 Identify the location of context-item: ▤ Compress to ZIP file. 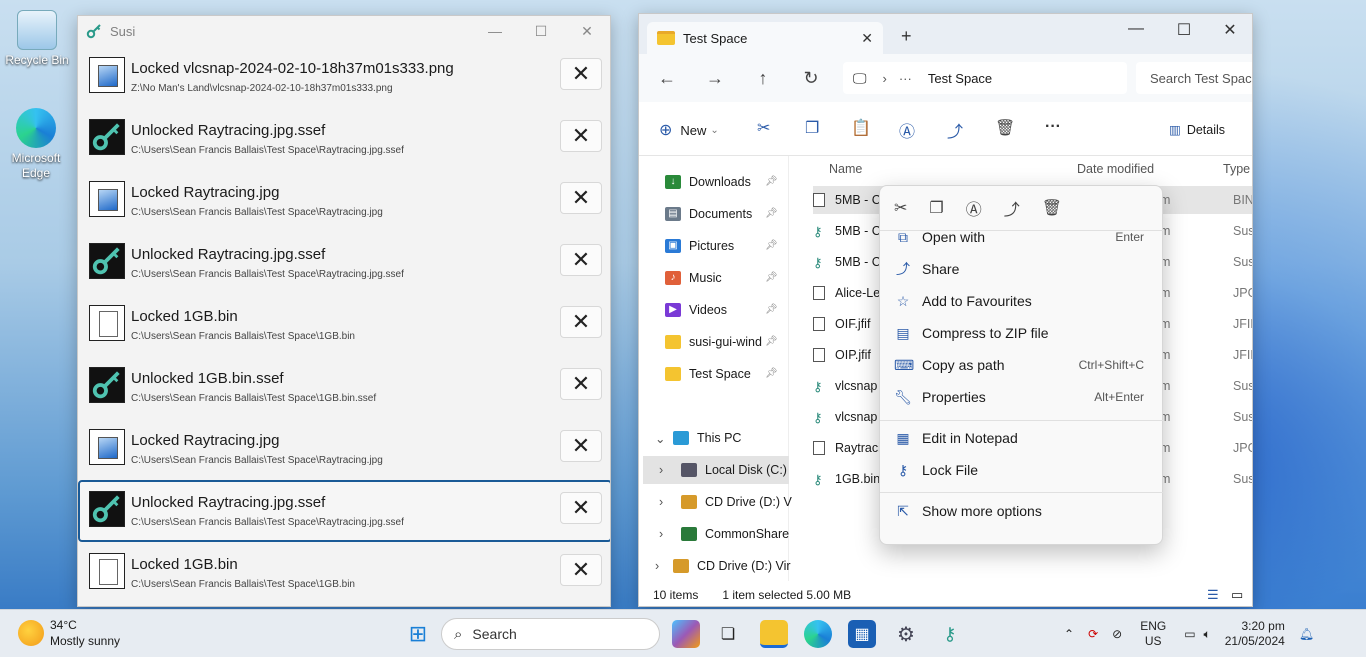
(1022, 333).